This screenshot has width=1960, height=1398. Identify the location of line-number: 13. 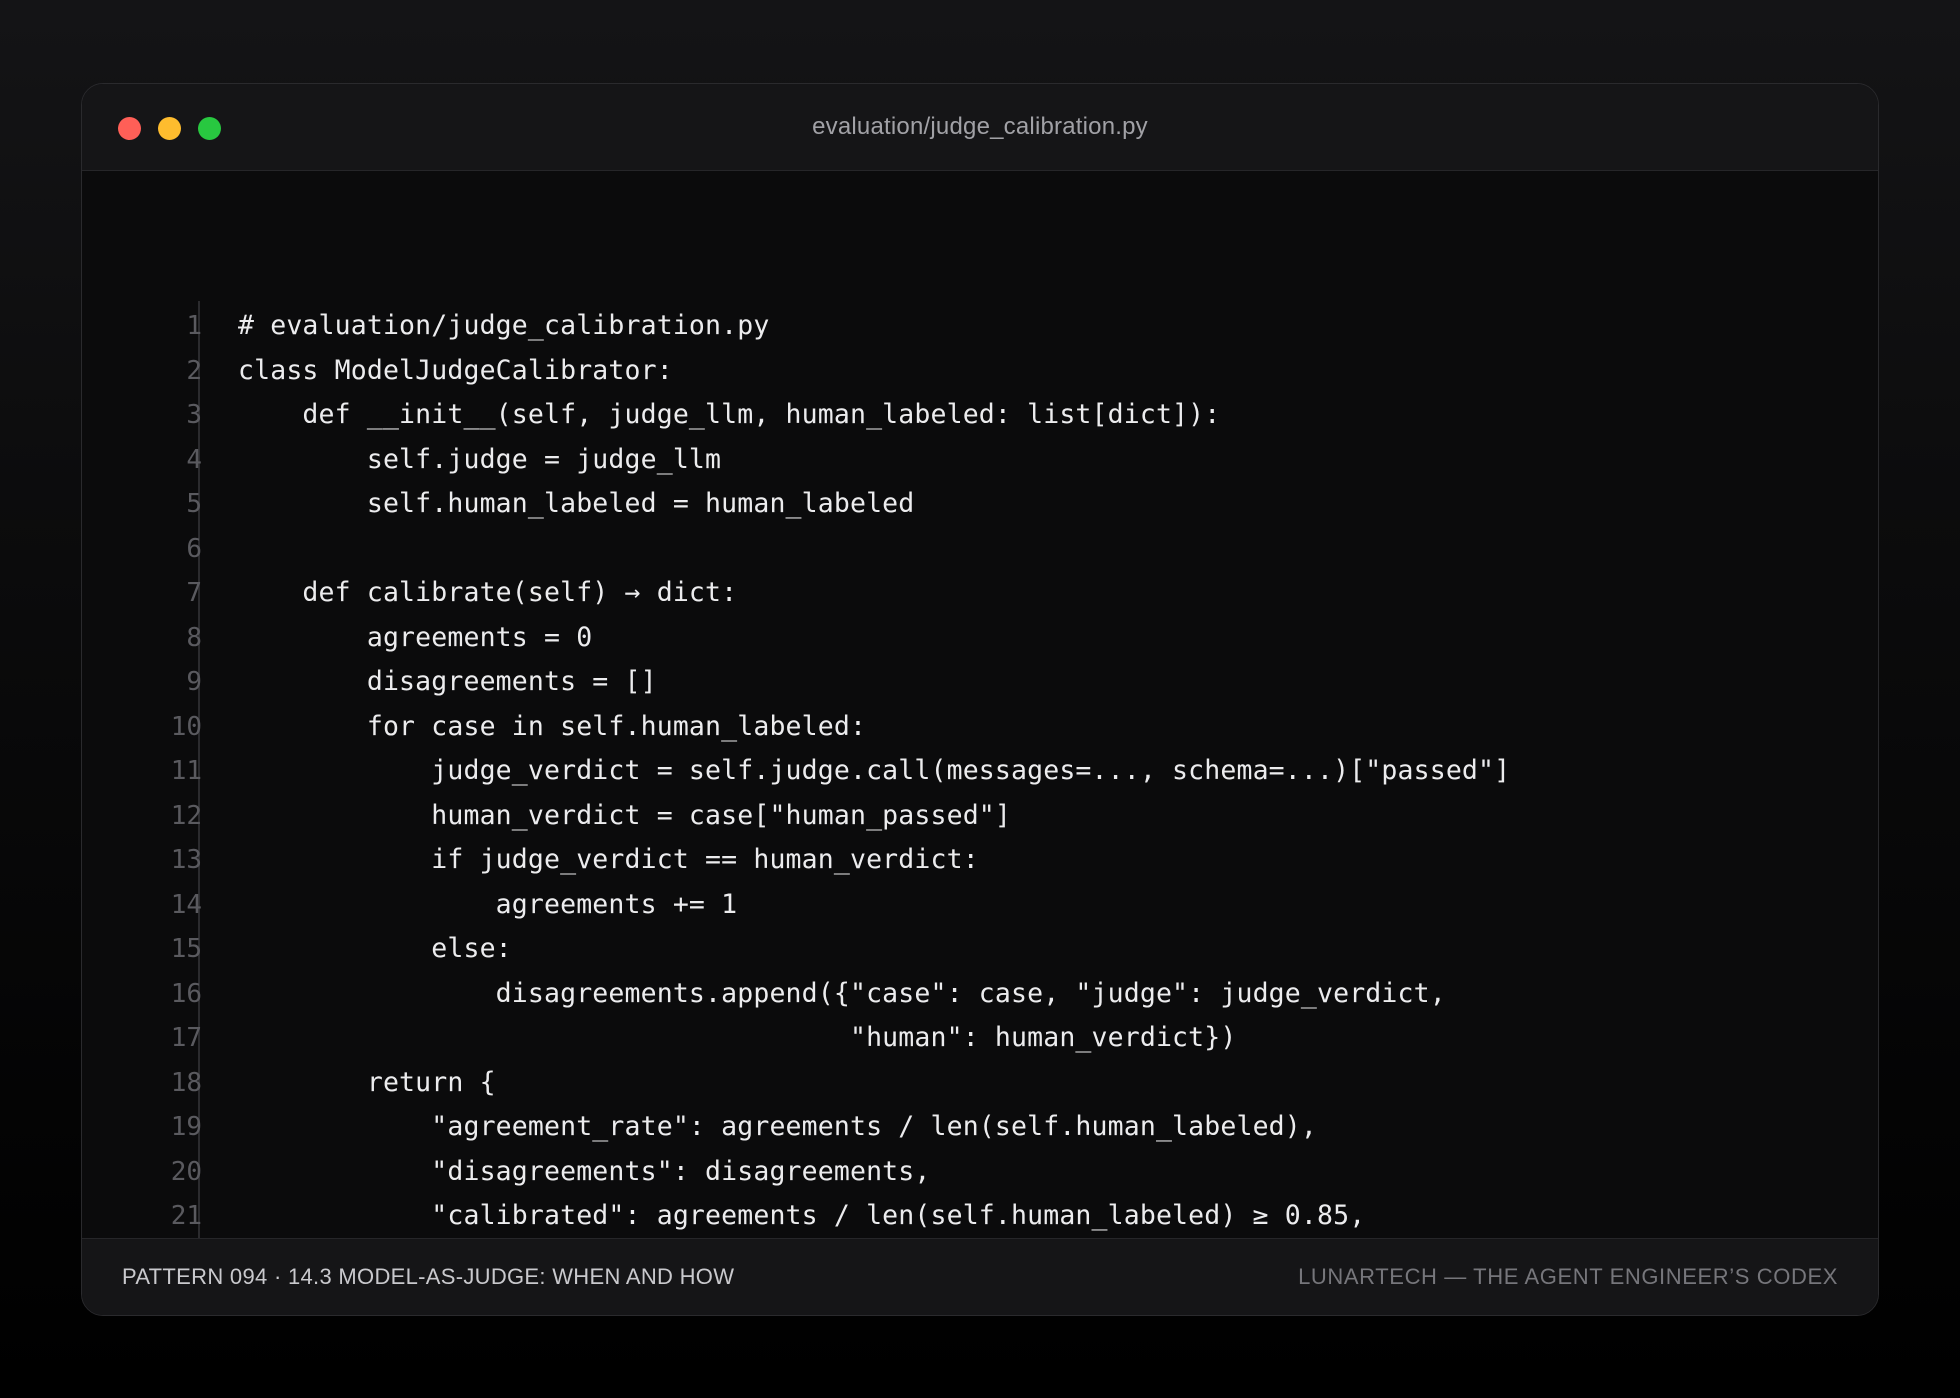
(186, 860).